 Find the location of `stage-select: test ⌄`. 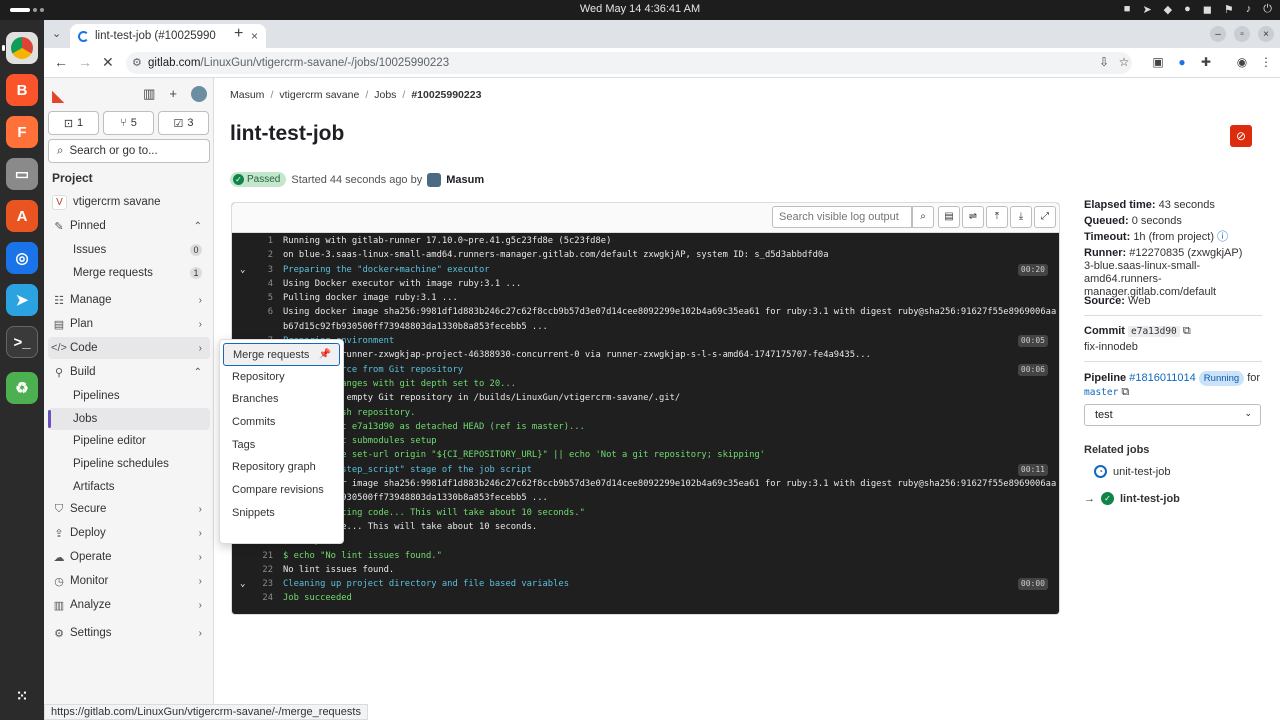

stage-select: test ⌄ is located at coordinates (1172, 415).